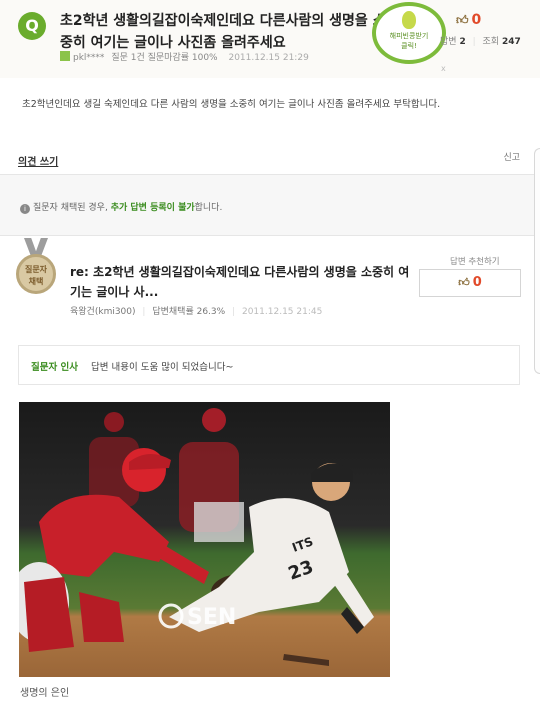  What do you see at coordinates (477, 282) in the screenshot?
I see `recommend-count: 0` at bounding box center [477, 282].